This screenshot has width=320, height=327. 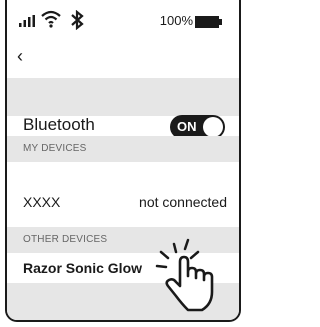 What do you see at coordinates (65, 239) in the screenshot?
I see `other-devices-header-label: OTHER DEVICES` at bounding box center [65, 239].